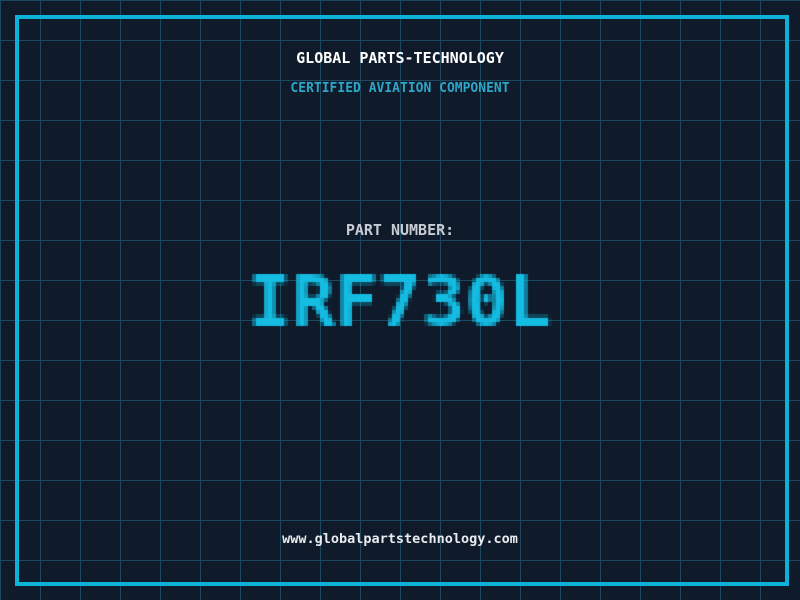 The width and height of the screenshot is (800, 600). Describe the element at coordinates (400, 58) in the screenshot. I see `company-title: GLOBAL PARTS-TECHNOLOGY` at that location.